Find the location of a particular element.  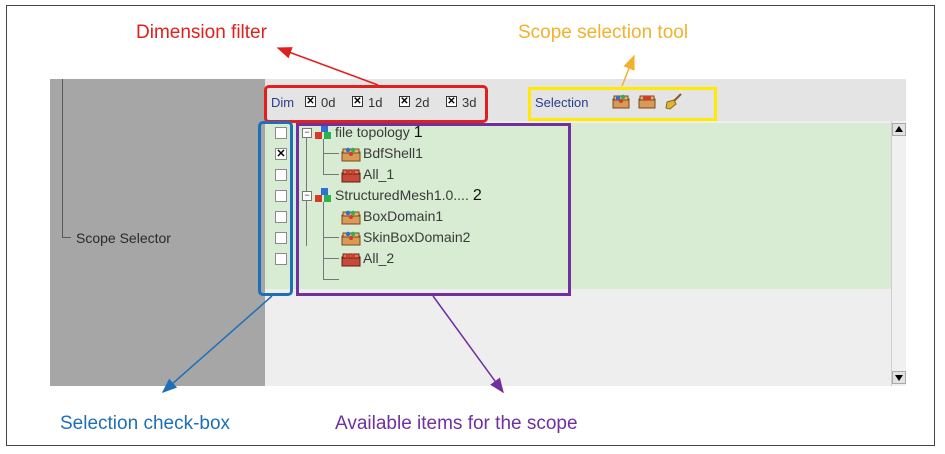

scope-tool-arrow is located at coordinates (628, 70).